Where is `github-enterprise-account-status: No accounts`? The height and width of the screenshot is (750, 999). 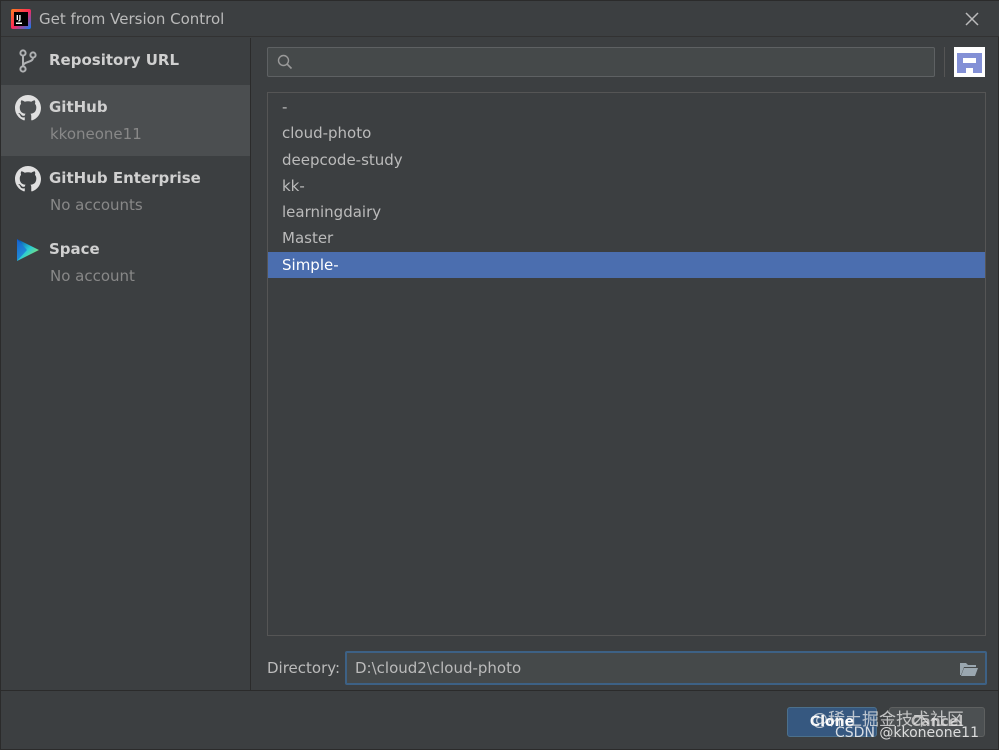 github-enterprise-account-status: No accounts is located at coordinates (96, 205).